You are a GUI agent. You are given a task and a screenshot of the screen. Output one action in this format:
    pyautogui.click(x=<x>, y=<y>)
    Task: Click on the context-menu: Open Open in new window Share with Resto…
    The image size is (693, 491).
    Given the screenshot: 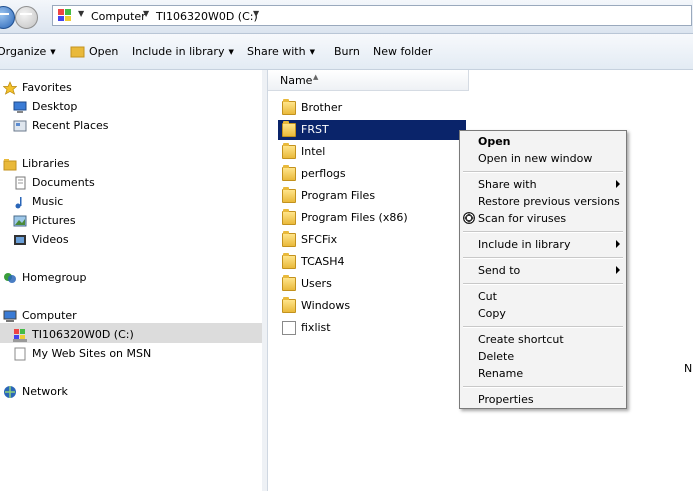 What is the action you would take?
    pyautogui.click(x=543, y=269)
    